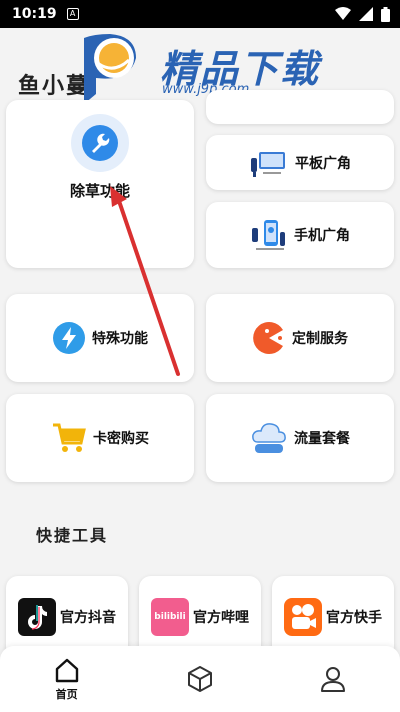 Image resolution: width=400 pixels, height=712 pixels. I want to click on hidden-top-card, so click(300, 107).